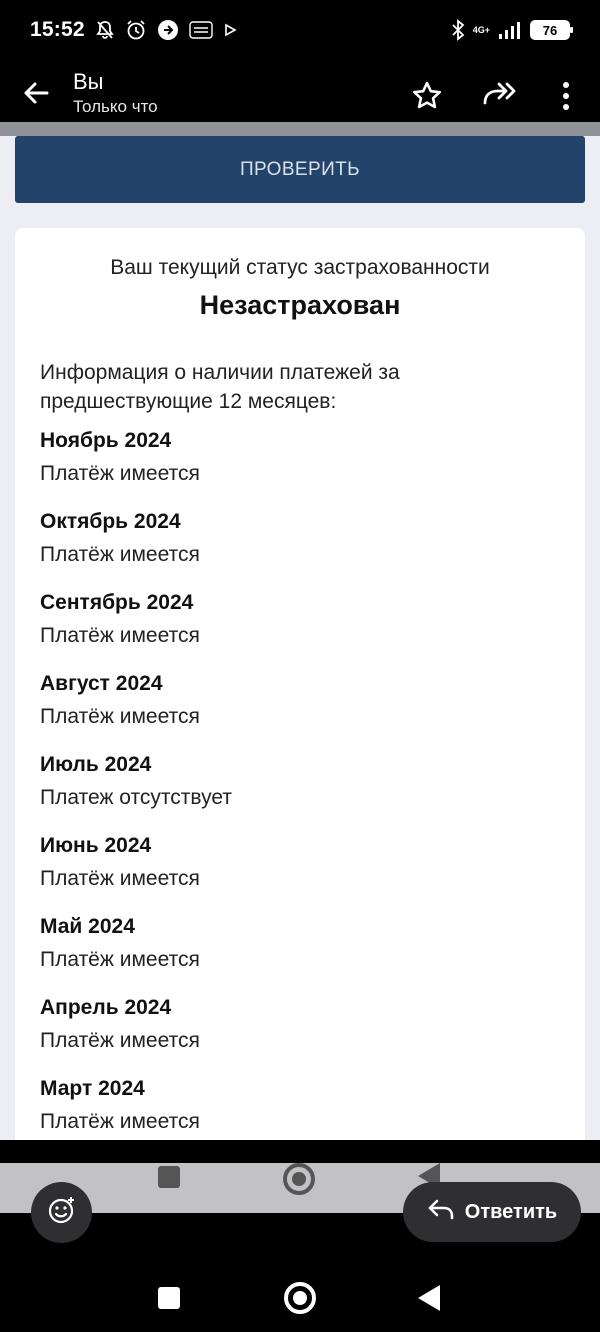 This screenshot has width=600, height=1332. What do you see at coordinates (551, 30) in the screenshot?
I see `battery-icon: 76` at bounding box center [551, 30].